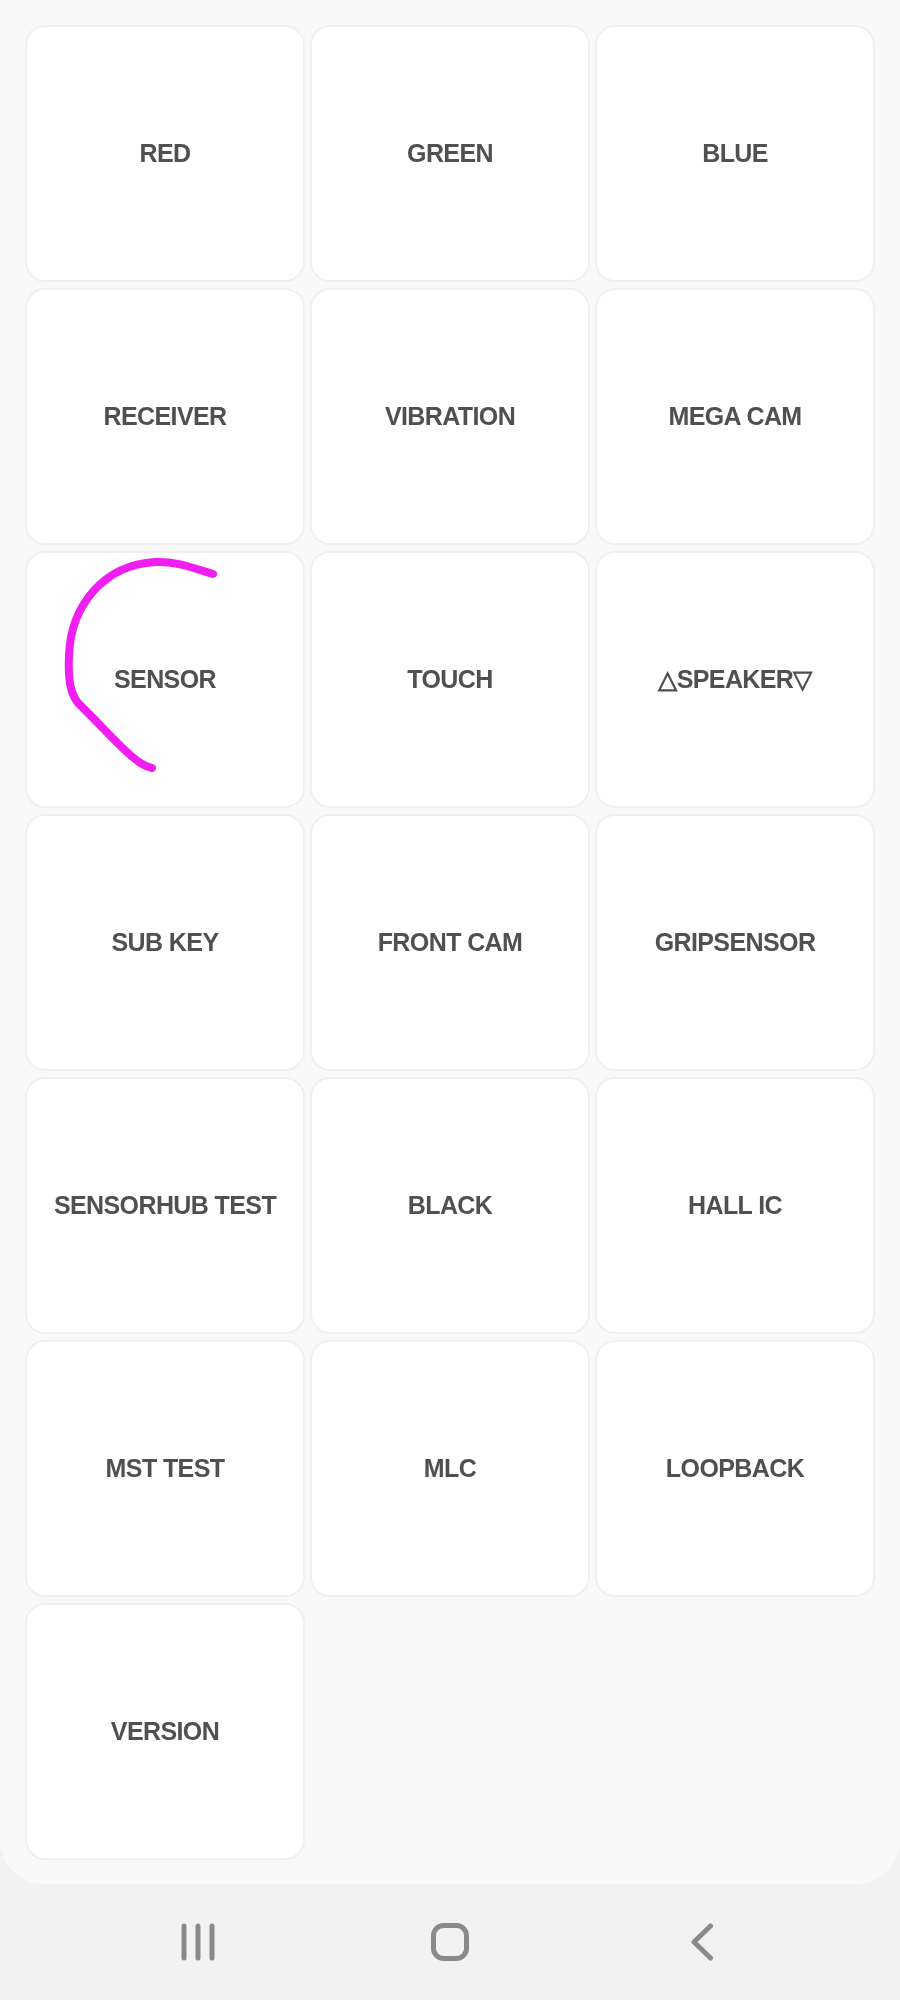 The width and height of the screenshot is (900, 2000). Describe the element at coordinates (450, 416) in the screenshot. I see `test-button: VIBRATION` at that location.